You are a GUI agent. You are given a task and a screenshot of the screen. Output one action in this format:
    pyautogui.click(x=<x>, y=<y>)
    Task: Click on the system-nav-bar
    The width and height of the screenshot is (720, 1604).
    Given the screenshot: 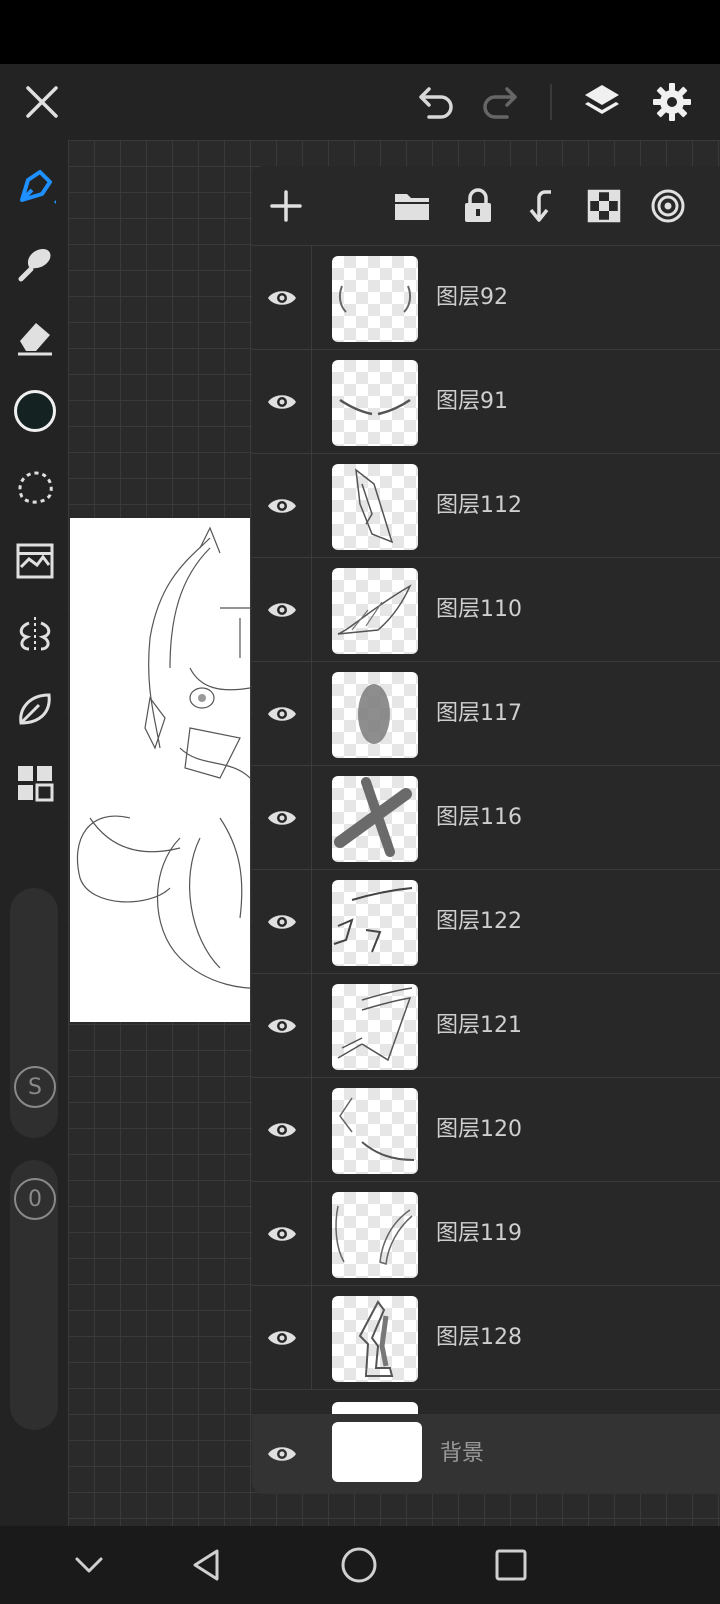 What is the action you would take?
    pyautogui.click(x=360, y=1565)
    